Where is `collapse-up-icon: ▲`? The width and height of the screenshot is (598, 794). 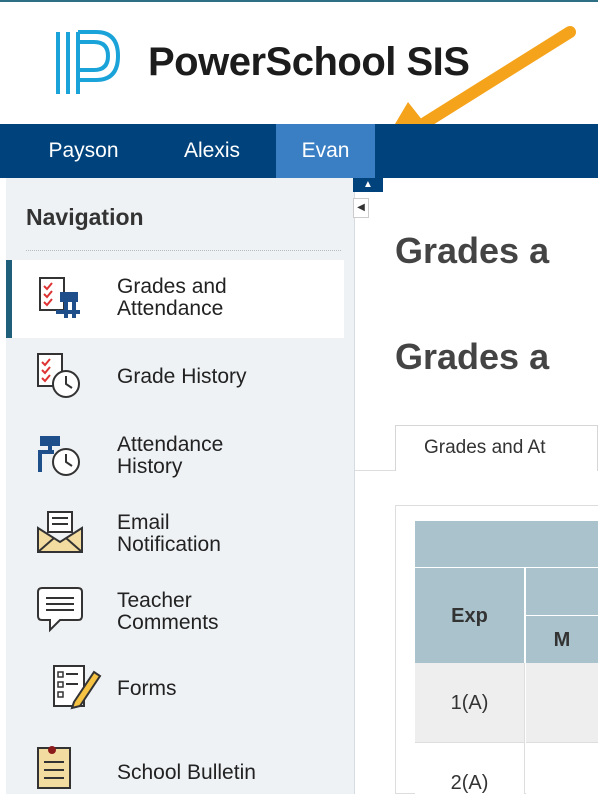
collapse-up-icon: ▲ is located at coordinates (368, 185).